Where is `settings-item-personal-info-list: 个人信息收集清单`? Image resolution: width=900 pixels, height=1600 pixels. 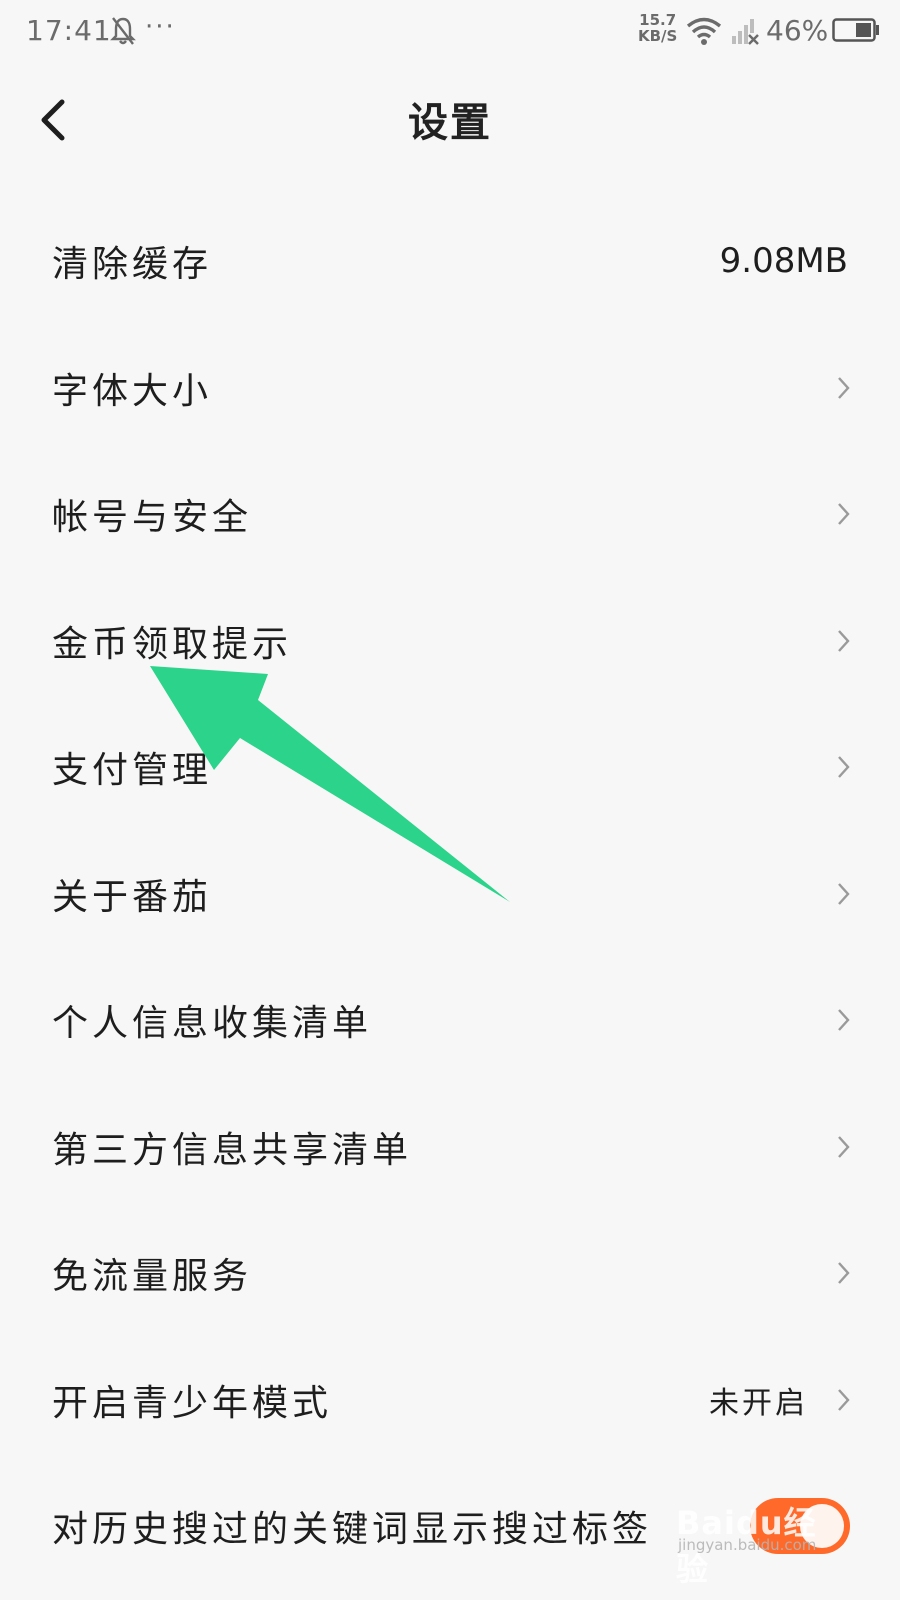 settings-item-personal-info-list: 个人信息收集清单 is located at coordinates (450, 1020).